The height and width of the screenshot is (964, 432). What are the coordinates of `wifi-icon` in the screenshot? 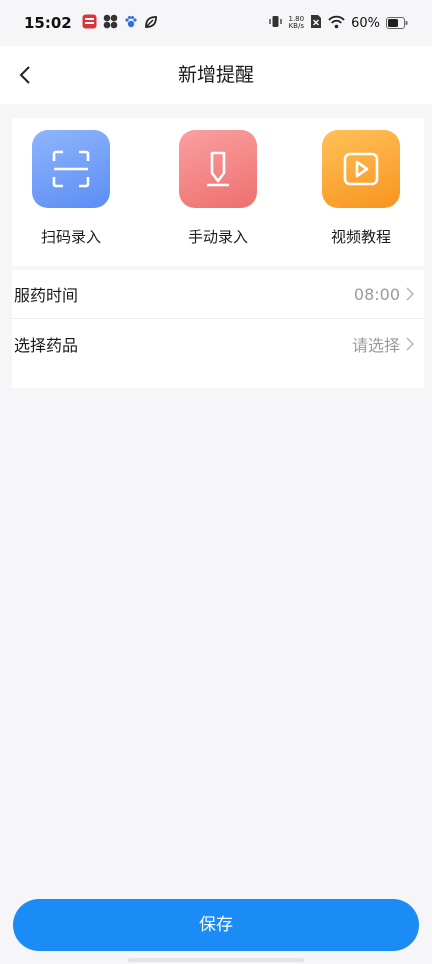 It's located at (336, 23).